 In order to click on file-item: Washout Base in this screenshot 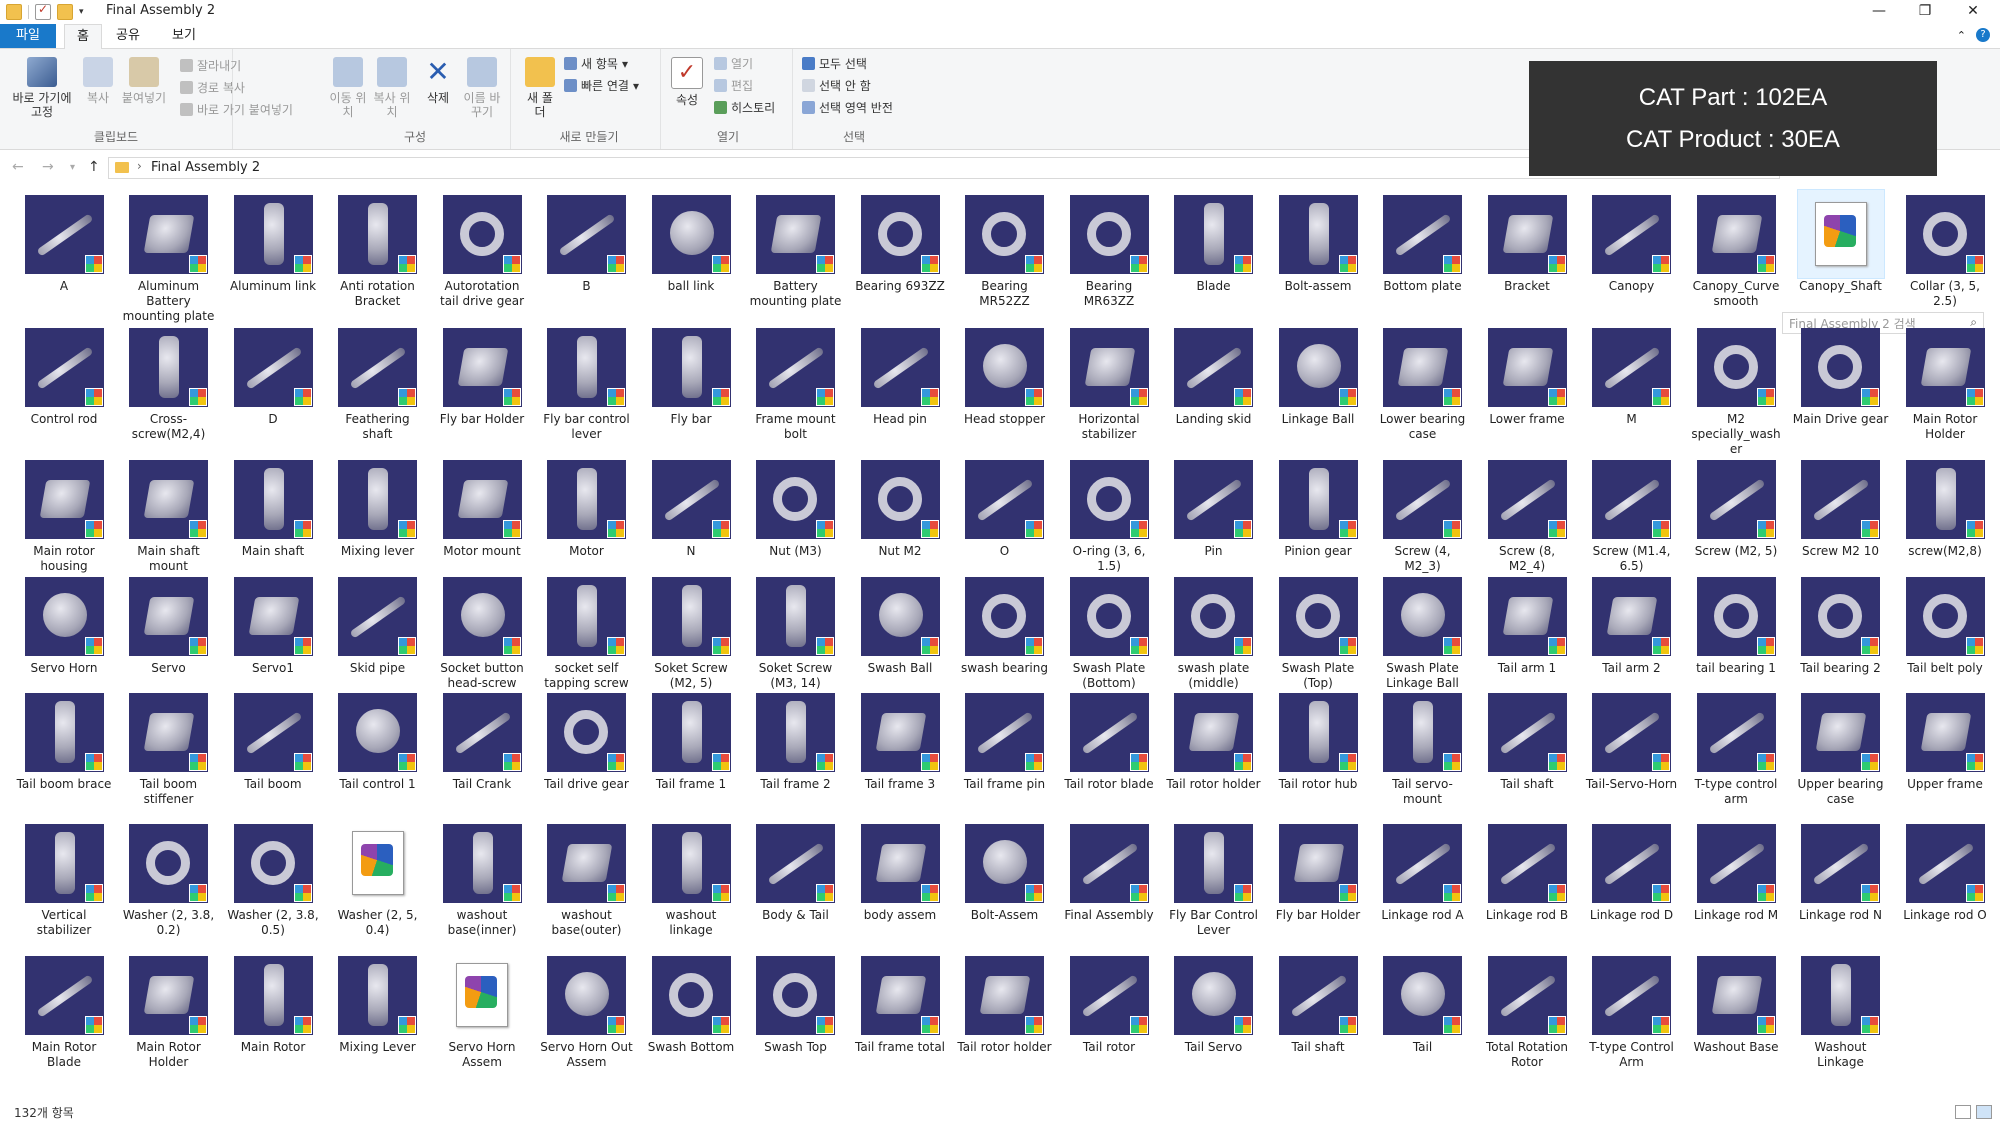, I will do `click(1736, 1003)`.